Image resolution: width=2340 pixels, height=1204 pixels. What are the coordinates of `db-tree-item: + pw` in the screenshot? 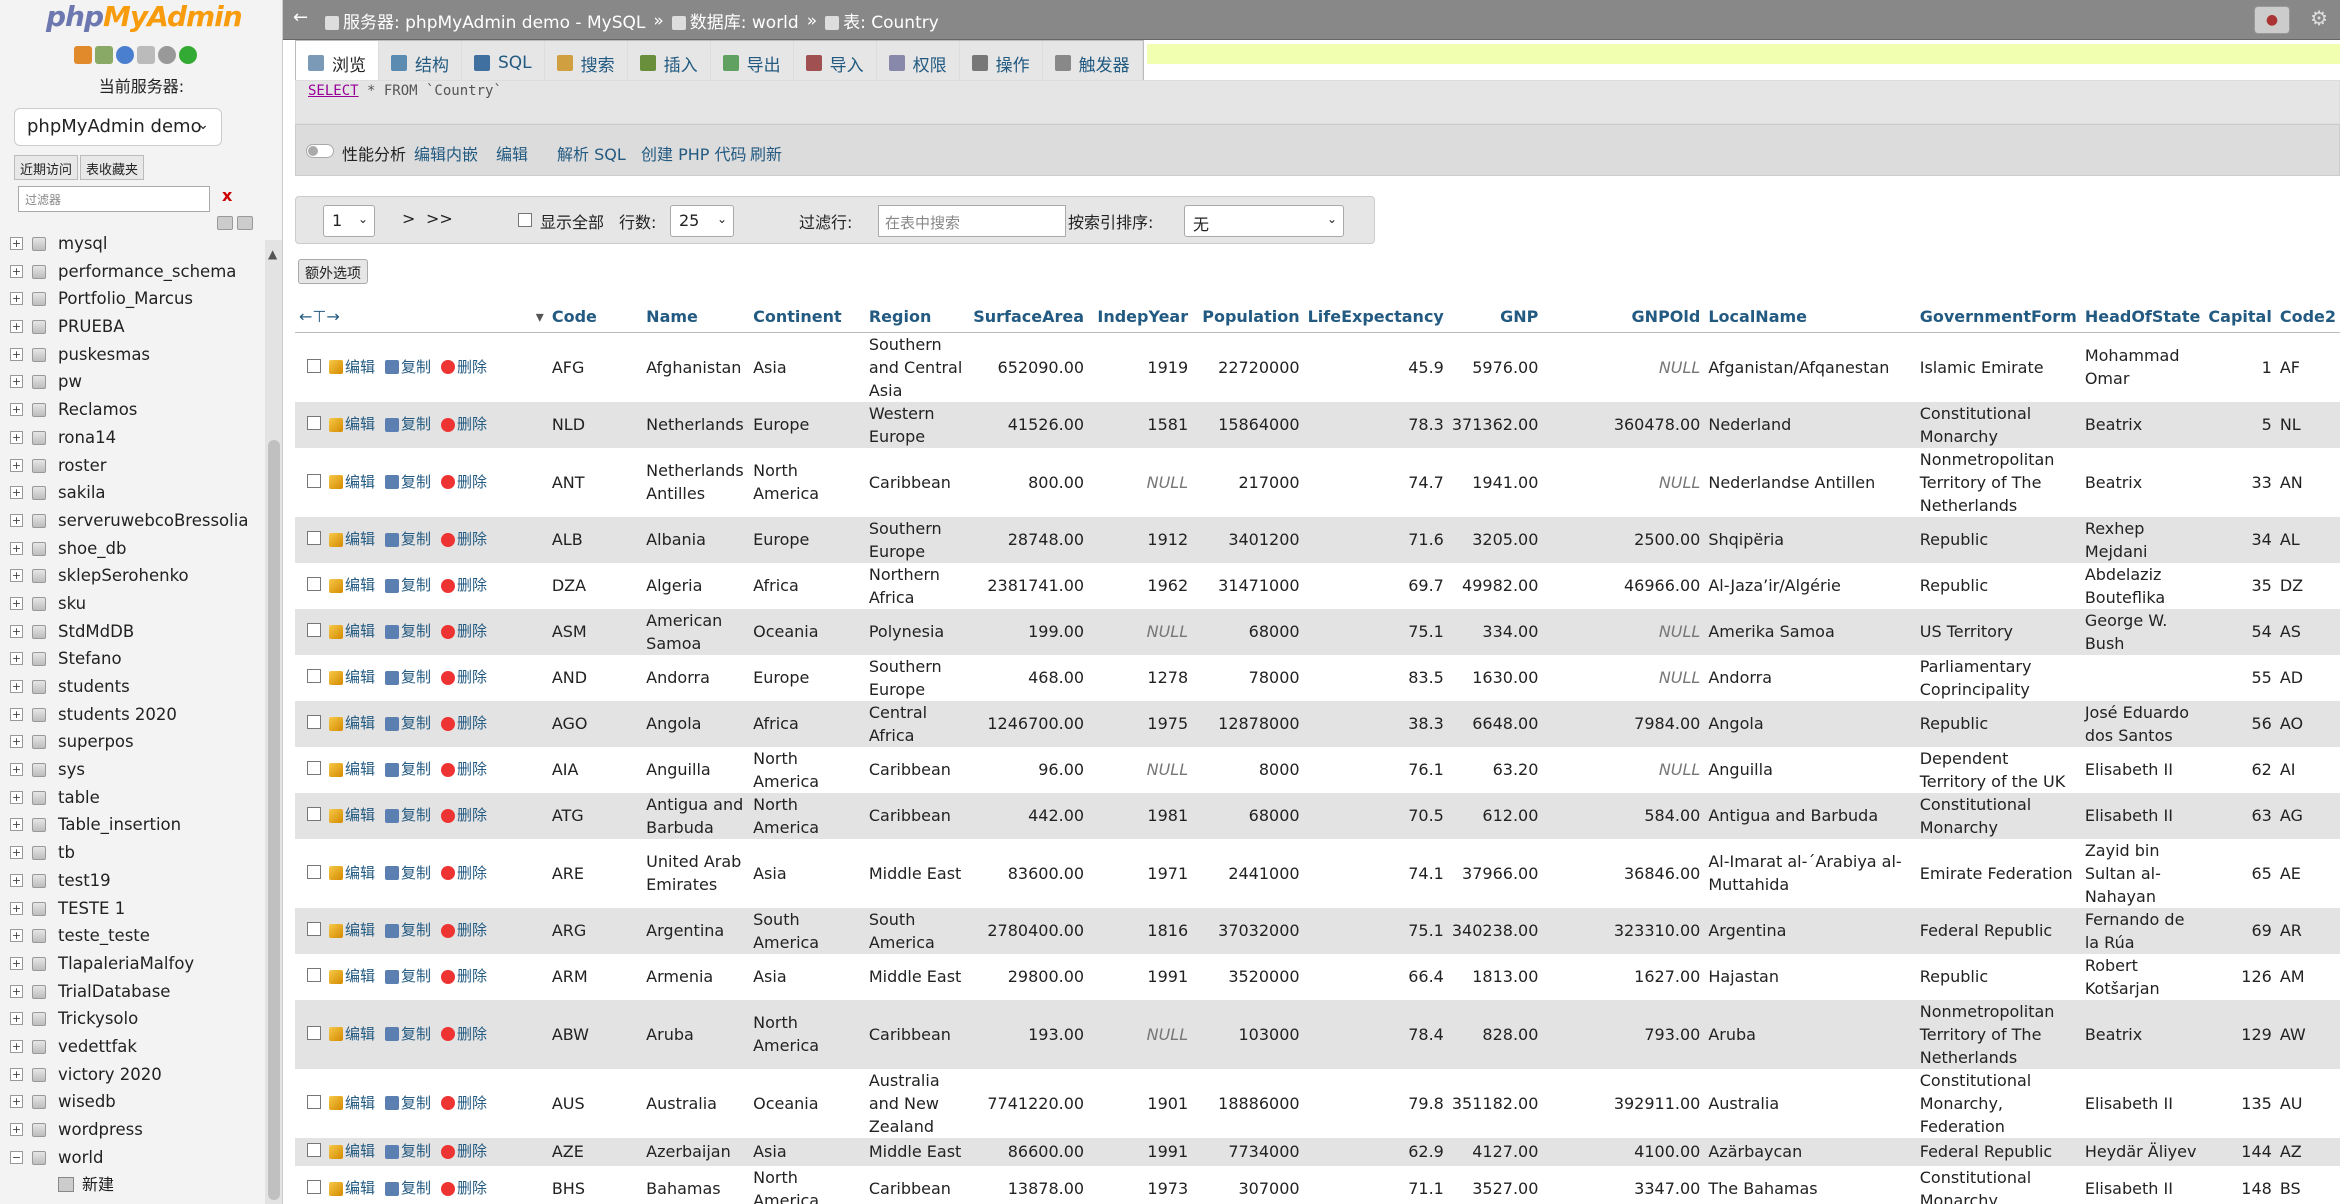 It's located at (131, 382).